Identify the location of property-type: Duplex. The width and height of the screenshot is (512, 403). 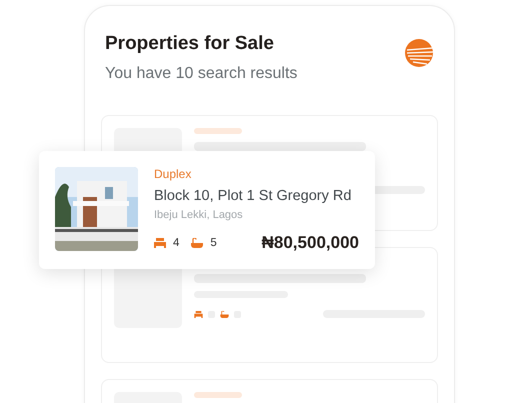
(173, 174).